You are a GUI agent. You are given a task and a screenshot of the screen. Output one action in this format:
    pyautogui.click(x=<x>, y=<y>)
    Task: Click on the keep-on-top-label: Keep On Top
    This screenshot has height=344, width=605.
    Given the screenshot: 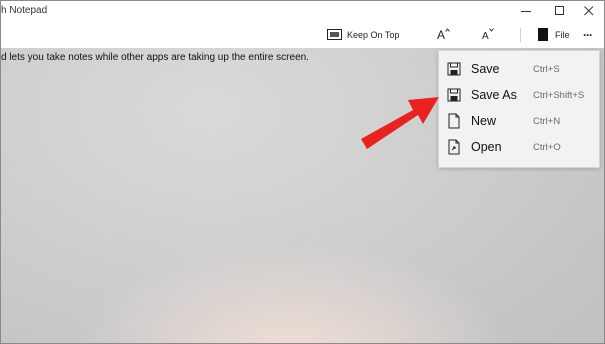 What is the action you would take?
    pyautogui.click(x=373, y=34)
    